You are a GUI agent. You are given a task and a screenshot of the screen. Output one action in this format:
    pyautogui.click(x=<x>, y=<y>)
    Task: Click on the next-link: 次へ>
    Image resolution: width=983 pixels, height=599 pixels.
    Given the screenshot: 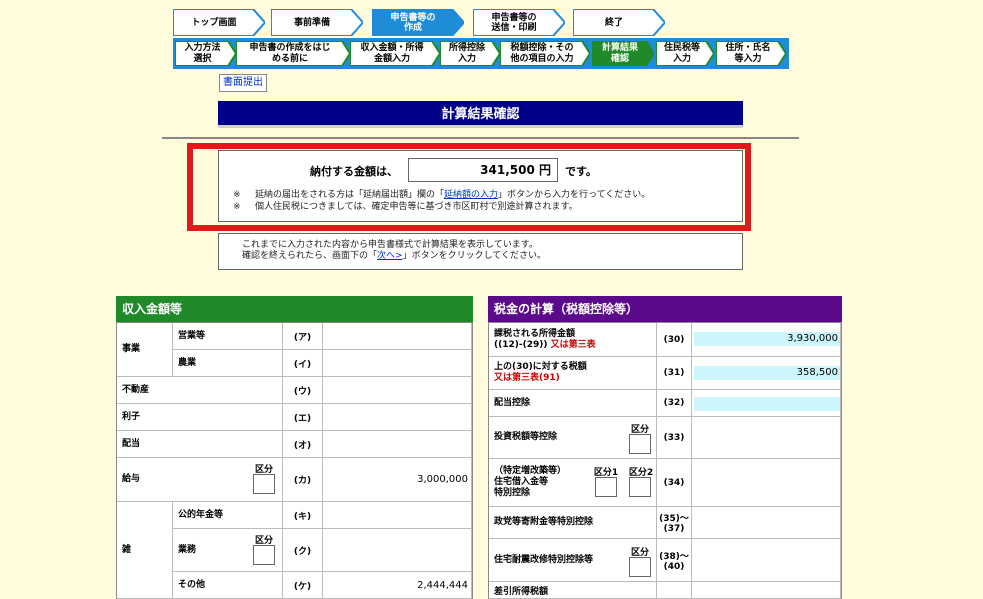 What is the action you would take?
    pyautogui.click(x=390, y=256)
    